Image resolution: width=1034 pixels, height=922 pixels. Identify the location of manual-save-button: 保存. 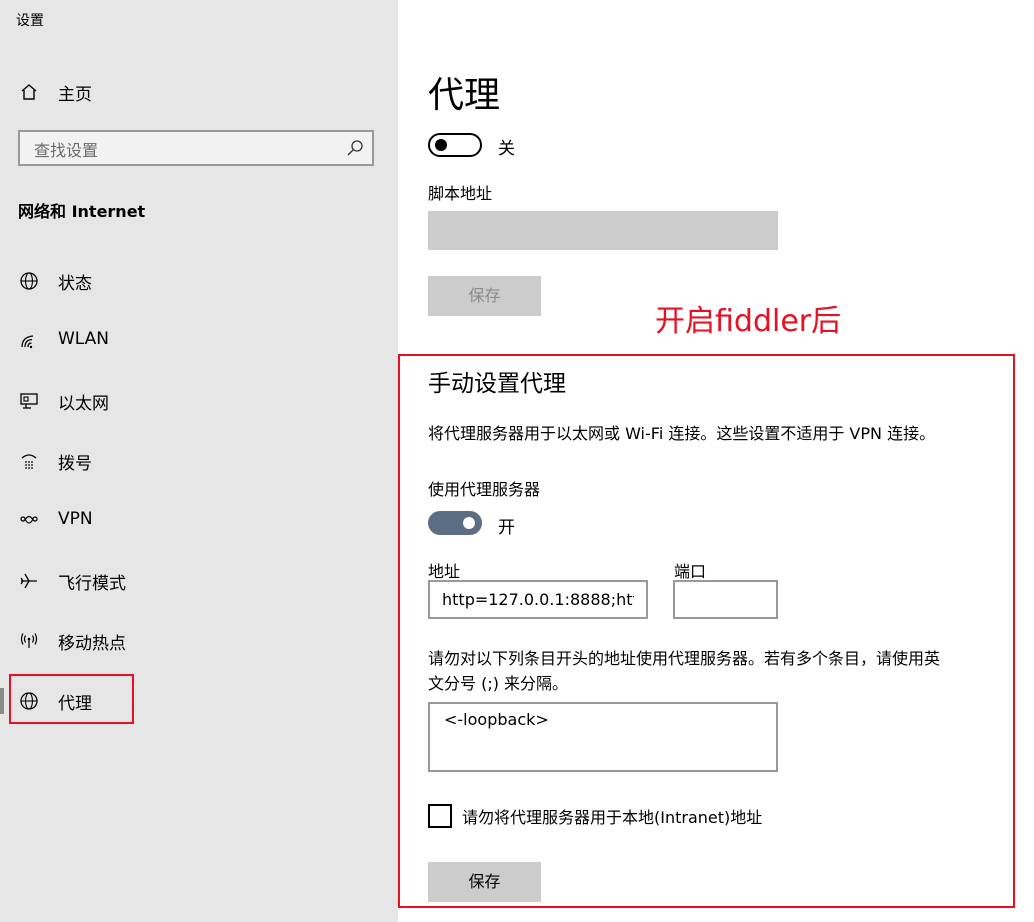
(484, 882).